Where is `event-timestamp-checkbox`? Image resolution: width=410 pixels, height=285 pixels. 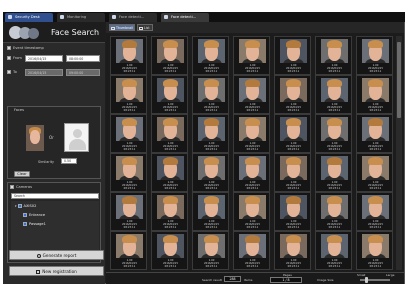
event-timestamp-checkbox is located at coordinates (9, 48).